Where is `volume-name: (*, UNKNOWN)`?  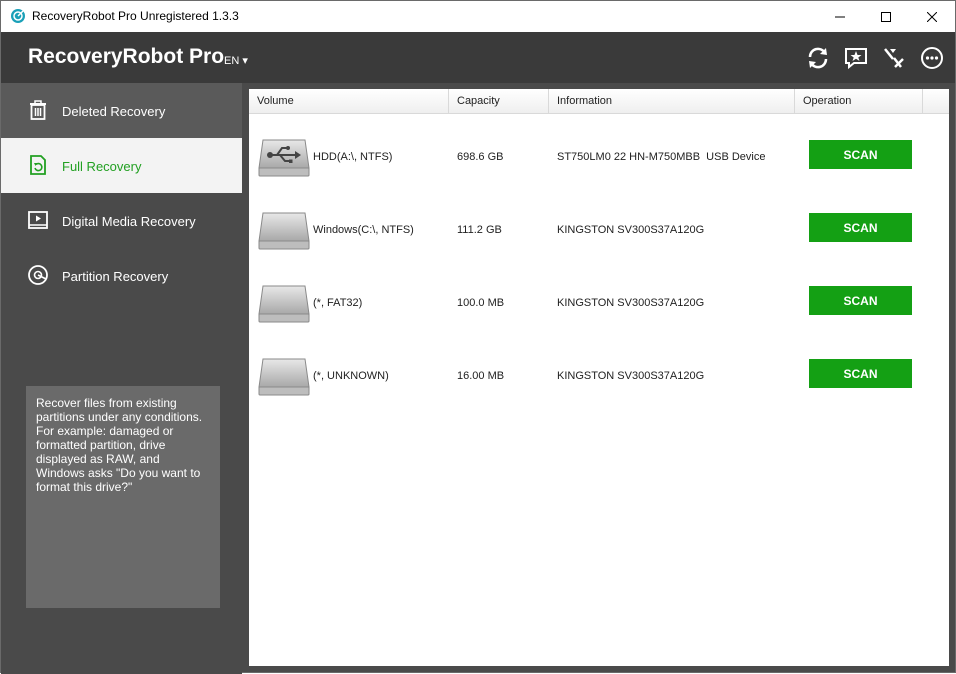
volume-name: (*, UNKNOWN) is located at coordinates (351, 376).